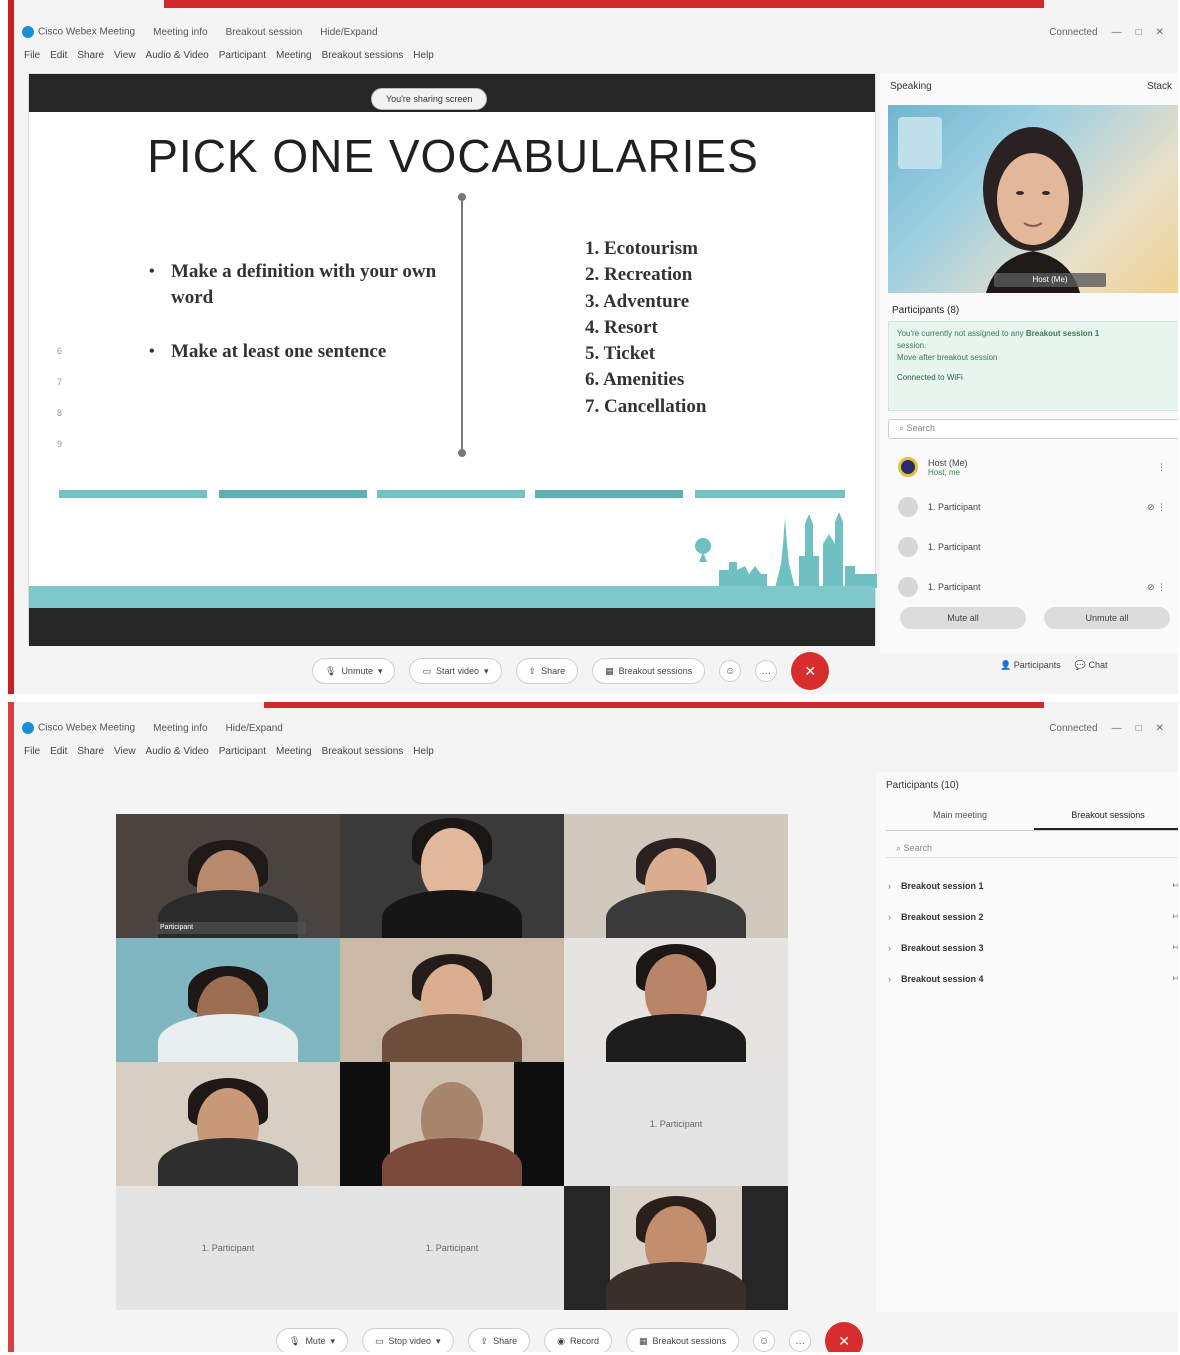 Image resolution: width=1180 pixels, height=1355 pixels. I want to click on more-icon: ⋮, so click(1161, 467).